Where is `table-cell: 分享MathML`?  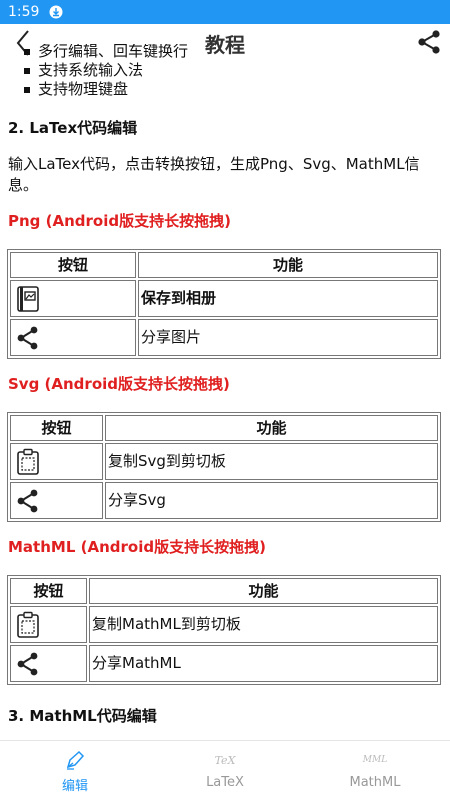
table-cell: 分享MathML is located at coordinates (263, 663).